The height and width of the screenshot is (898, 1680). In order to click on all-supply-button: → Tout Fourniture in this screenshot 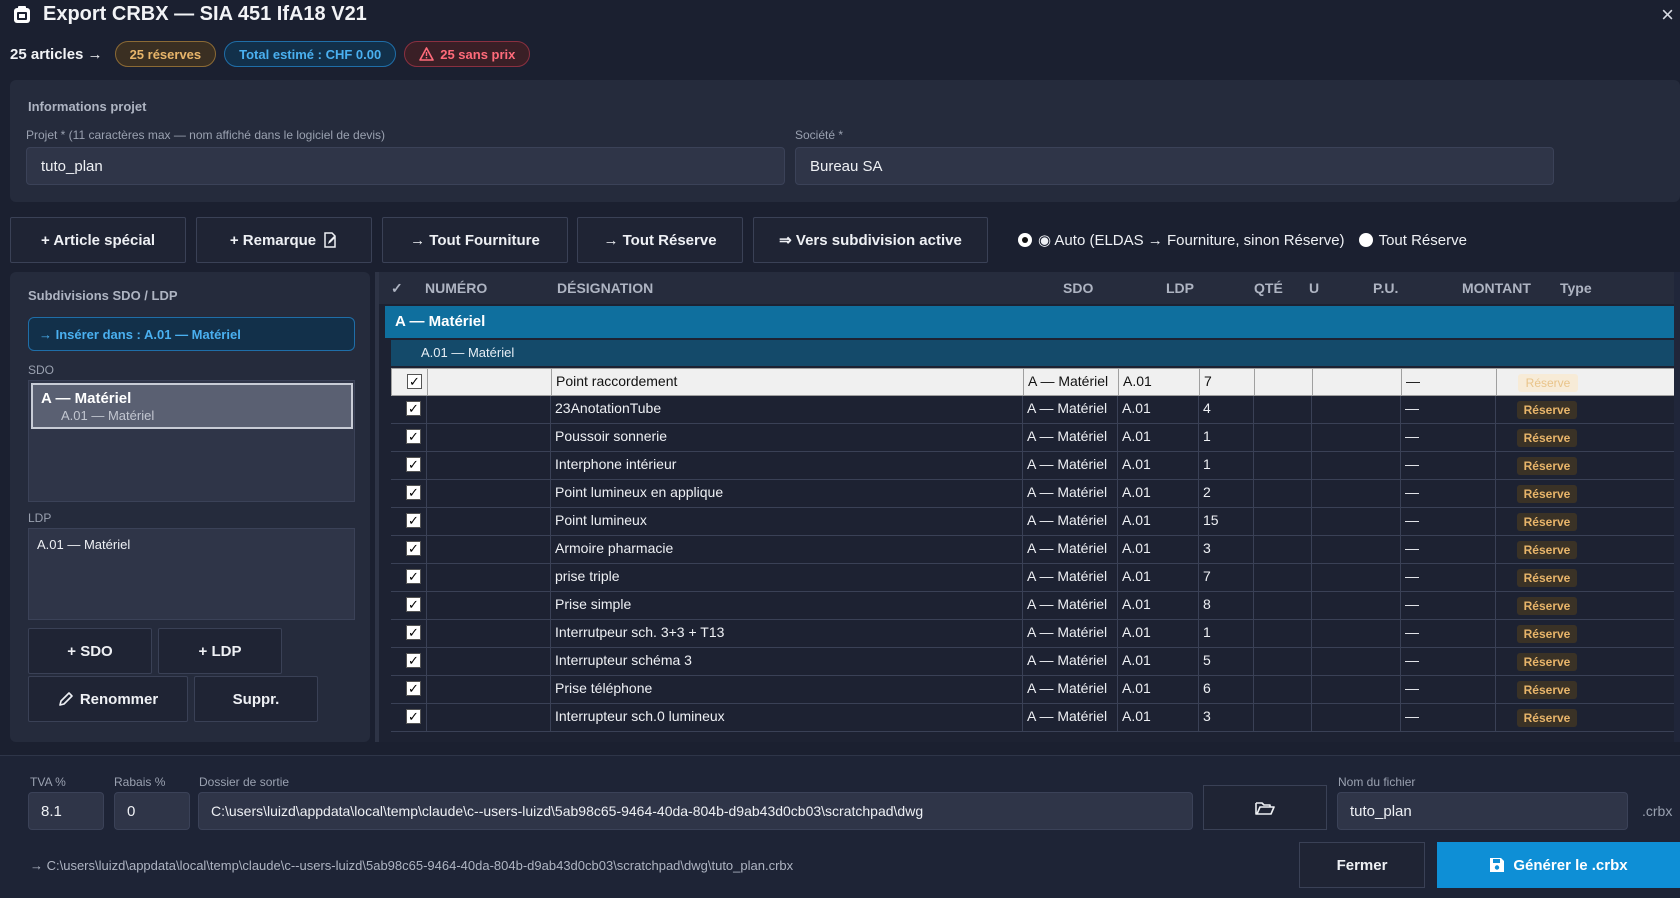, I will do `click(475, 240)`.